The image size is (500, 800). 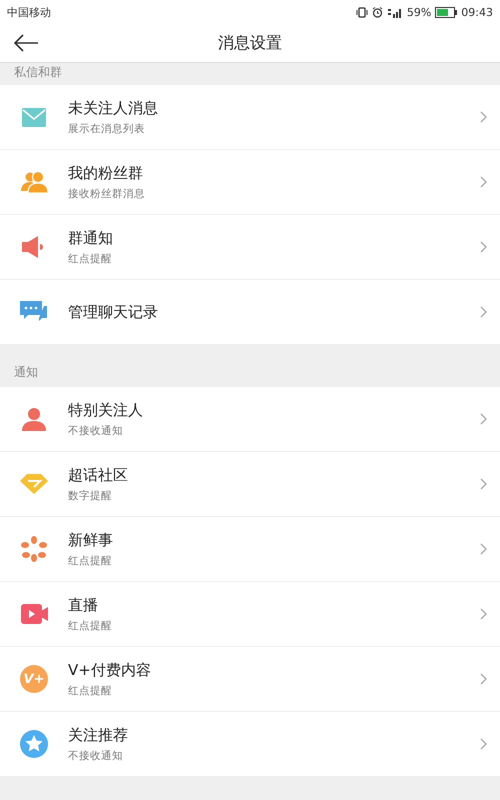 What do you see at coordinates (29, 12) in the screenshot?
I see `carrier-name: 中国移动` at bounding box center [29, 12].